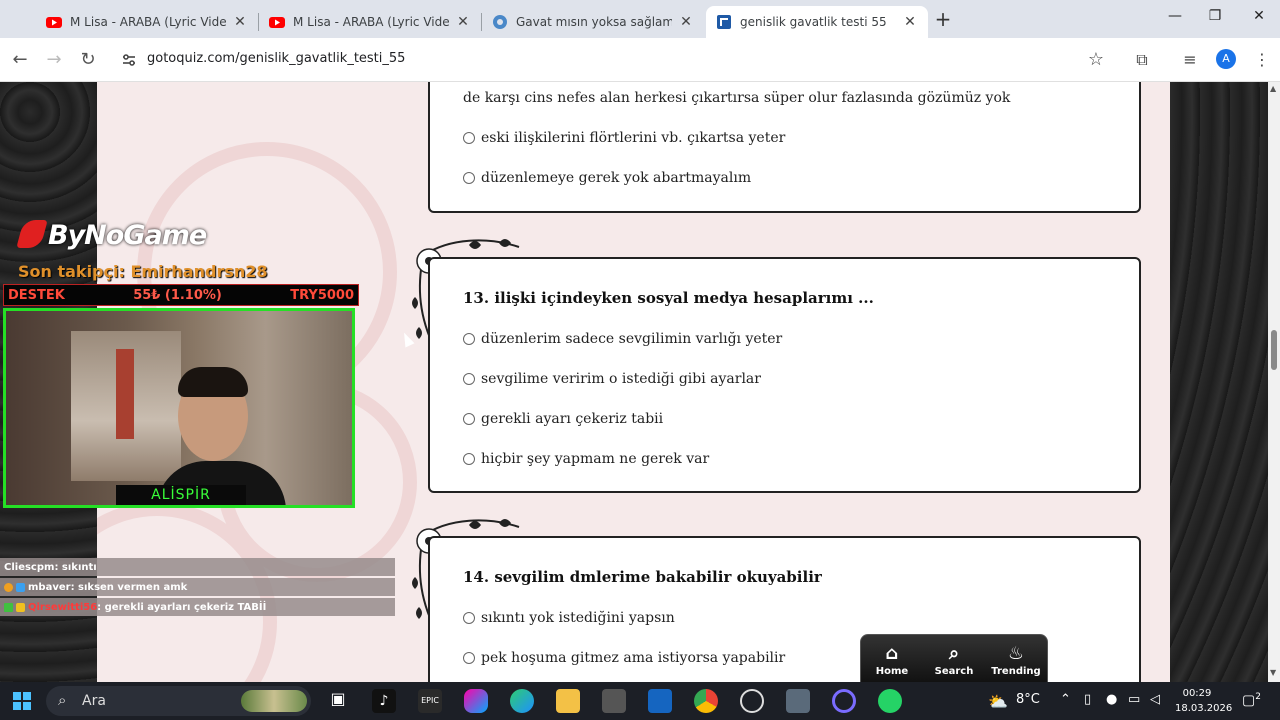 The width and height of the screenshot is (1280, 720). I want to click on nav-trending-button: ♨ Trending, so click(1016, 660).